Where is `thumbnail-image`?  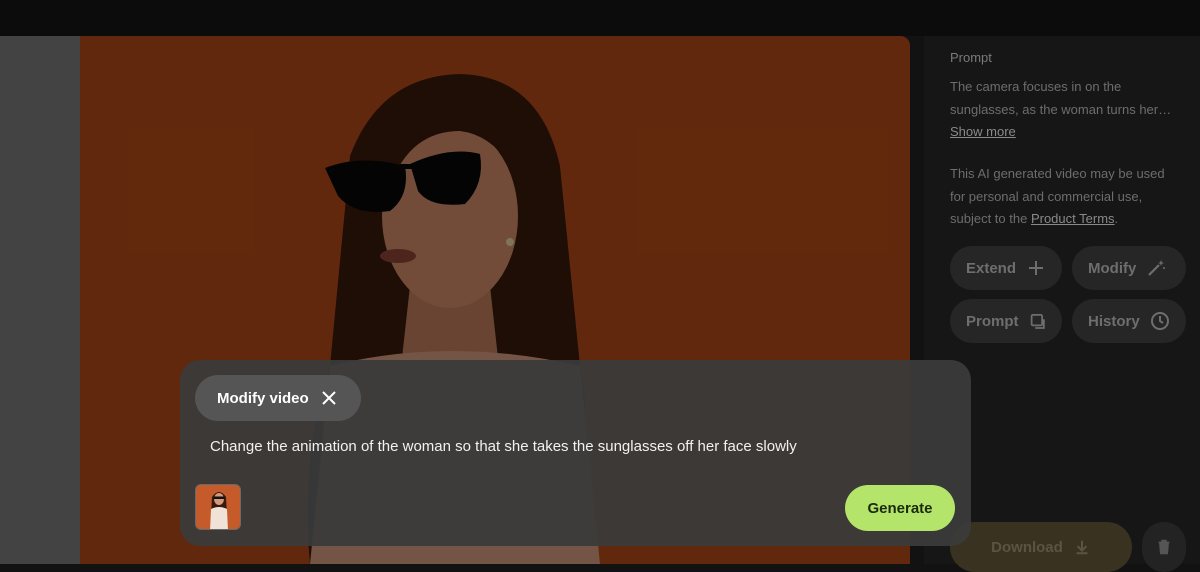 thumbnail-image is located at coordinates (218, 507).